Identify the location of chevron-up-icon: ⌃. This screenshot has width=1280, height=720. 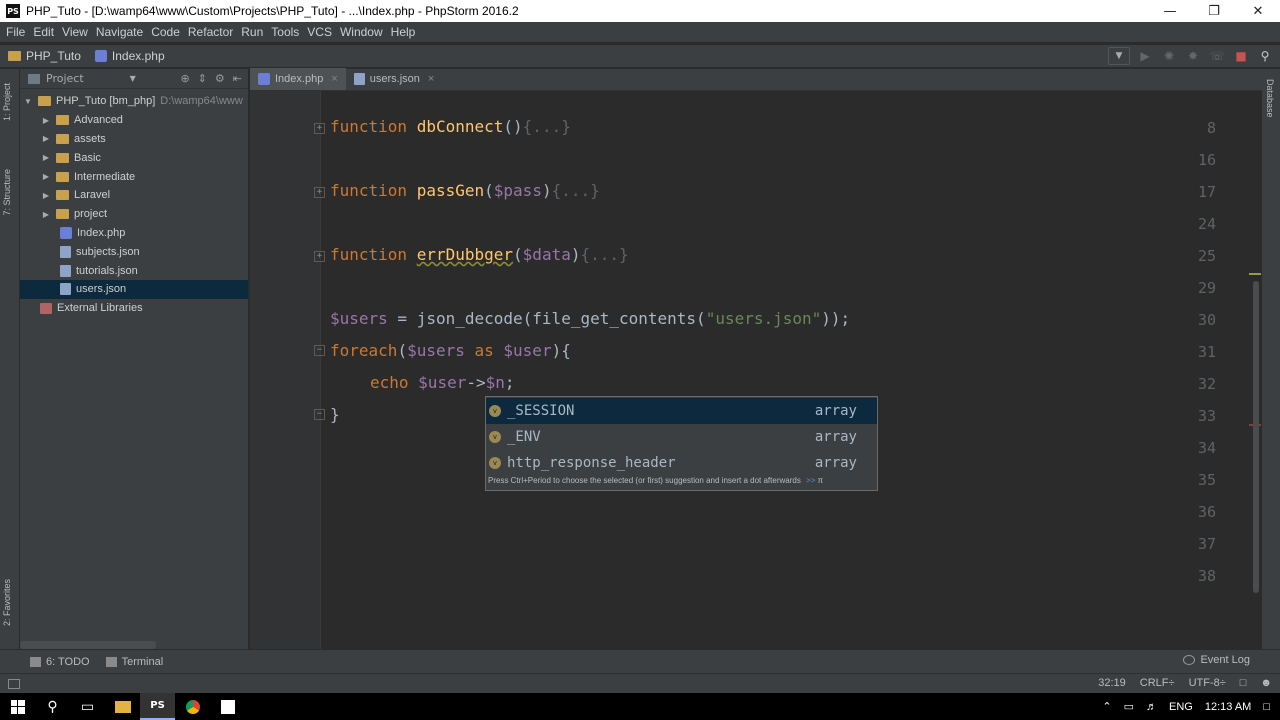
(1106, 706).